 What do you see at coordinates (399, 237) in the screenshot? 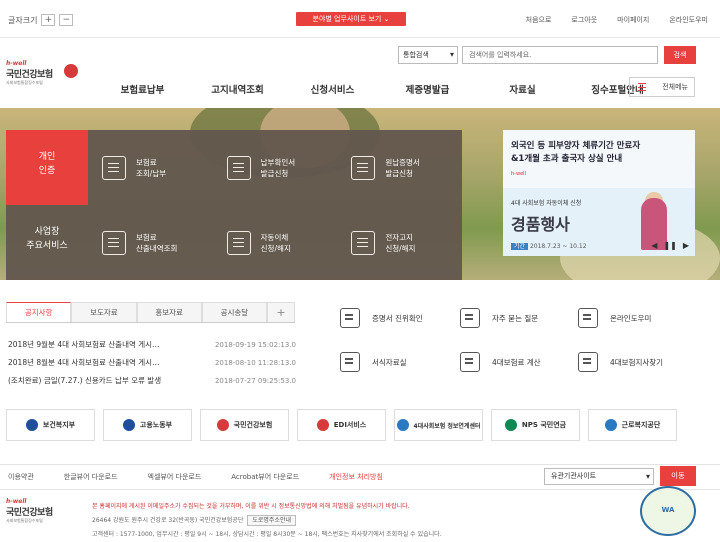
I see `quick-item-label: 전자고지` at bounding box center [399, 237].